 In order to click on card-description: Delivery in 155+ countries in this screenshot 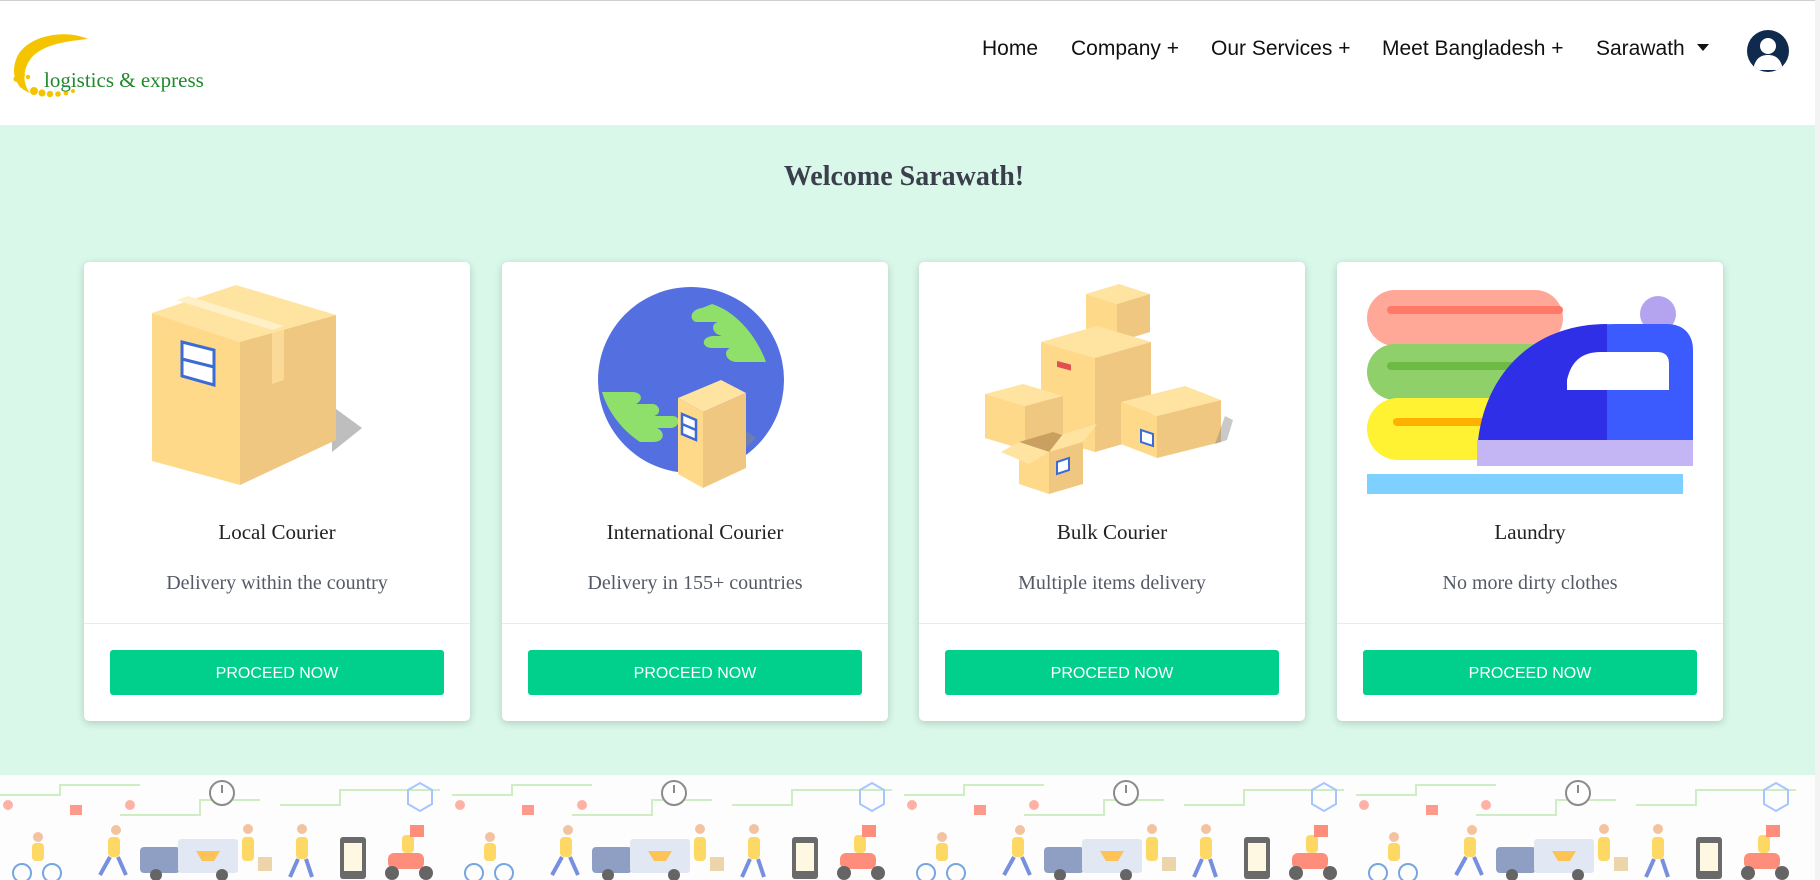, I will do `click(695, 583)`.